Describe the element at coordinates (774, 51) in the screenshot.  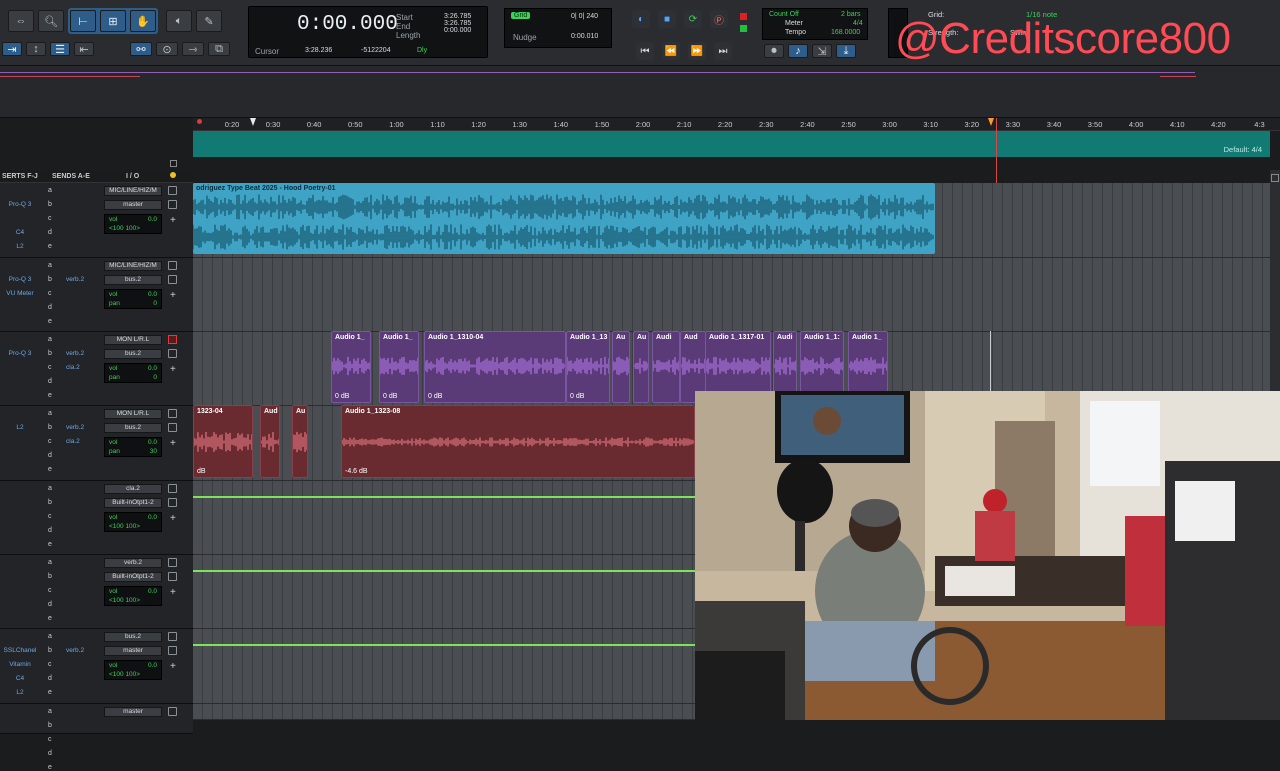
I see `wait-for-note-icon: ⏺` at that location.